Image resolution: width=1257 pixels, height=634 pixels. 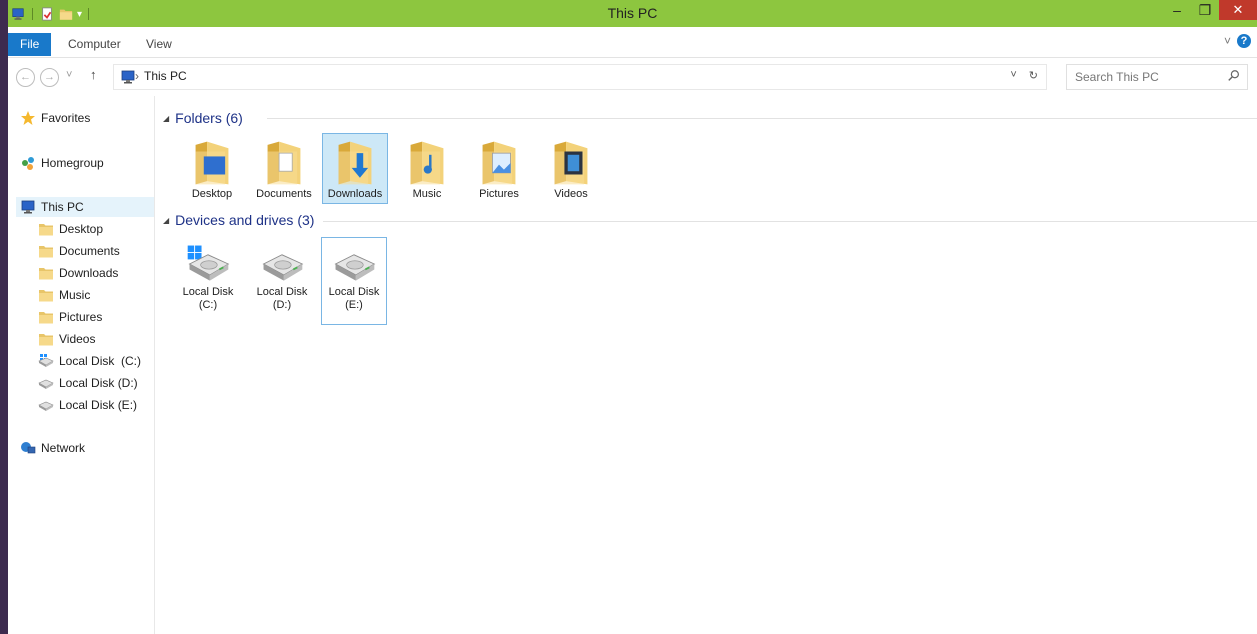 What do you see at coordinates (81, 229) in the screenshot?
I see `nav-desktop-label: Desktop` at bounding box center [81, 229].